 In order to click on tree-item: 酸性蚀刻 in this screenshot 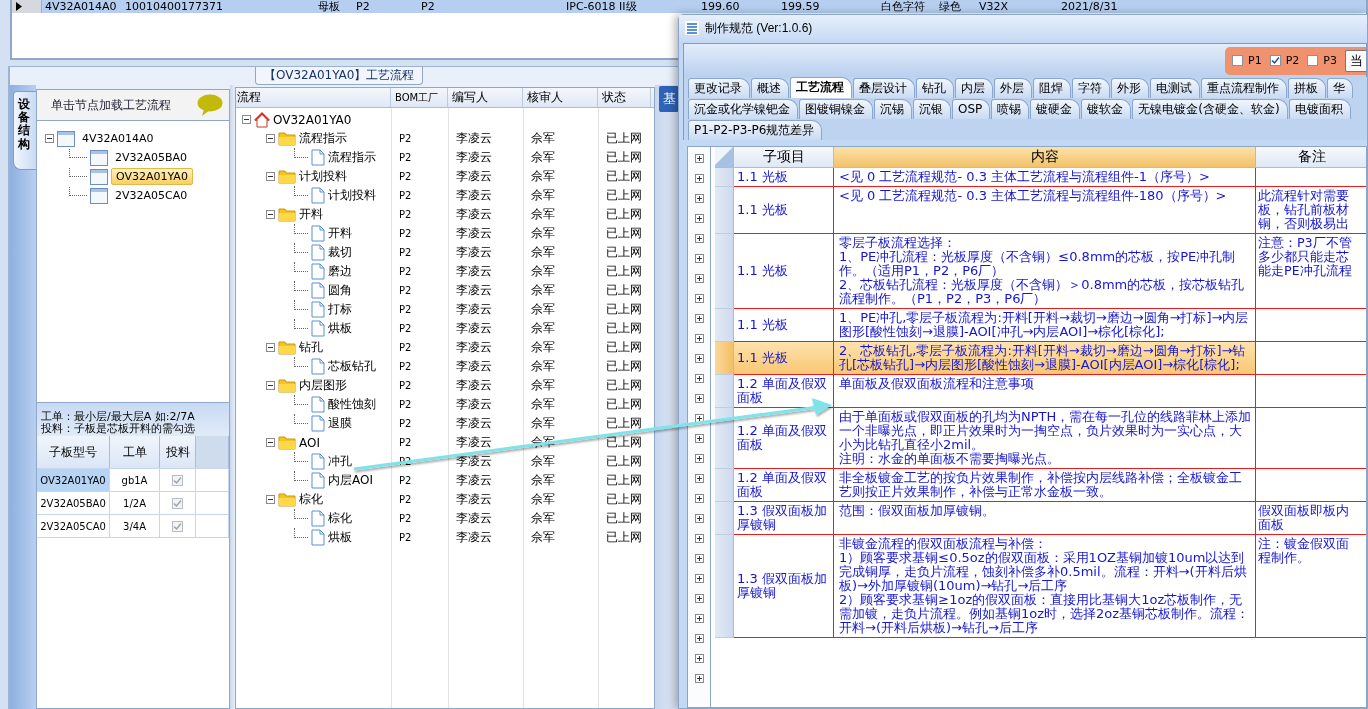, I will do `click(352, 404)`.